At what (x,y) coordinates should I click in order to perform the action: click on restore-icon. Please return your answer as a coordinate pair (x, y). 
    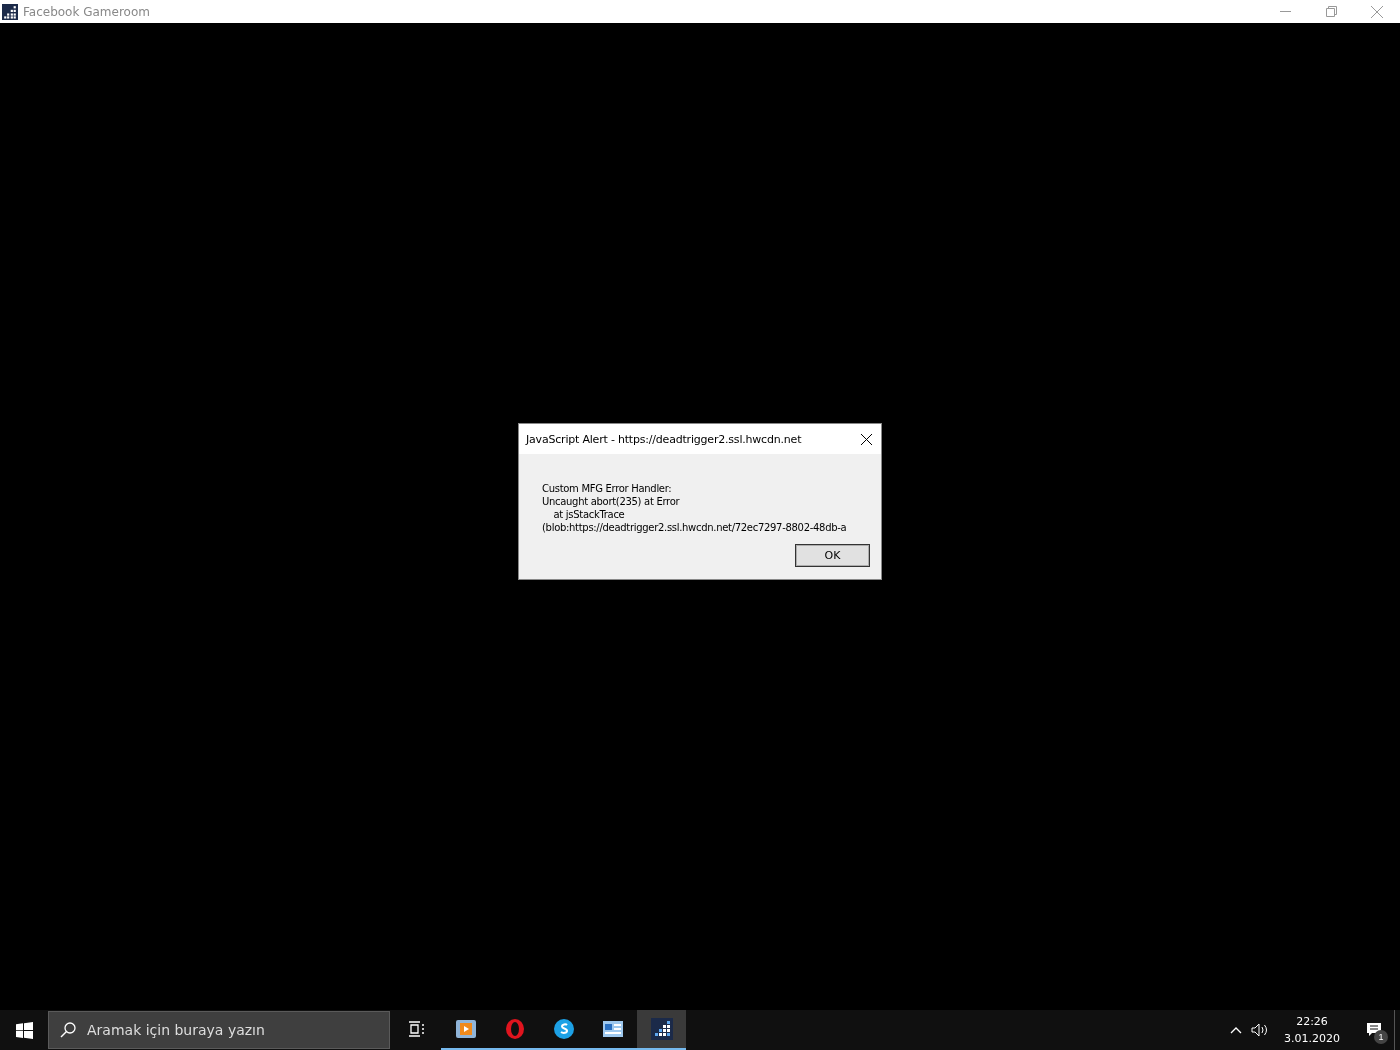
    Looking at the image, I should click on (1331, 11).